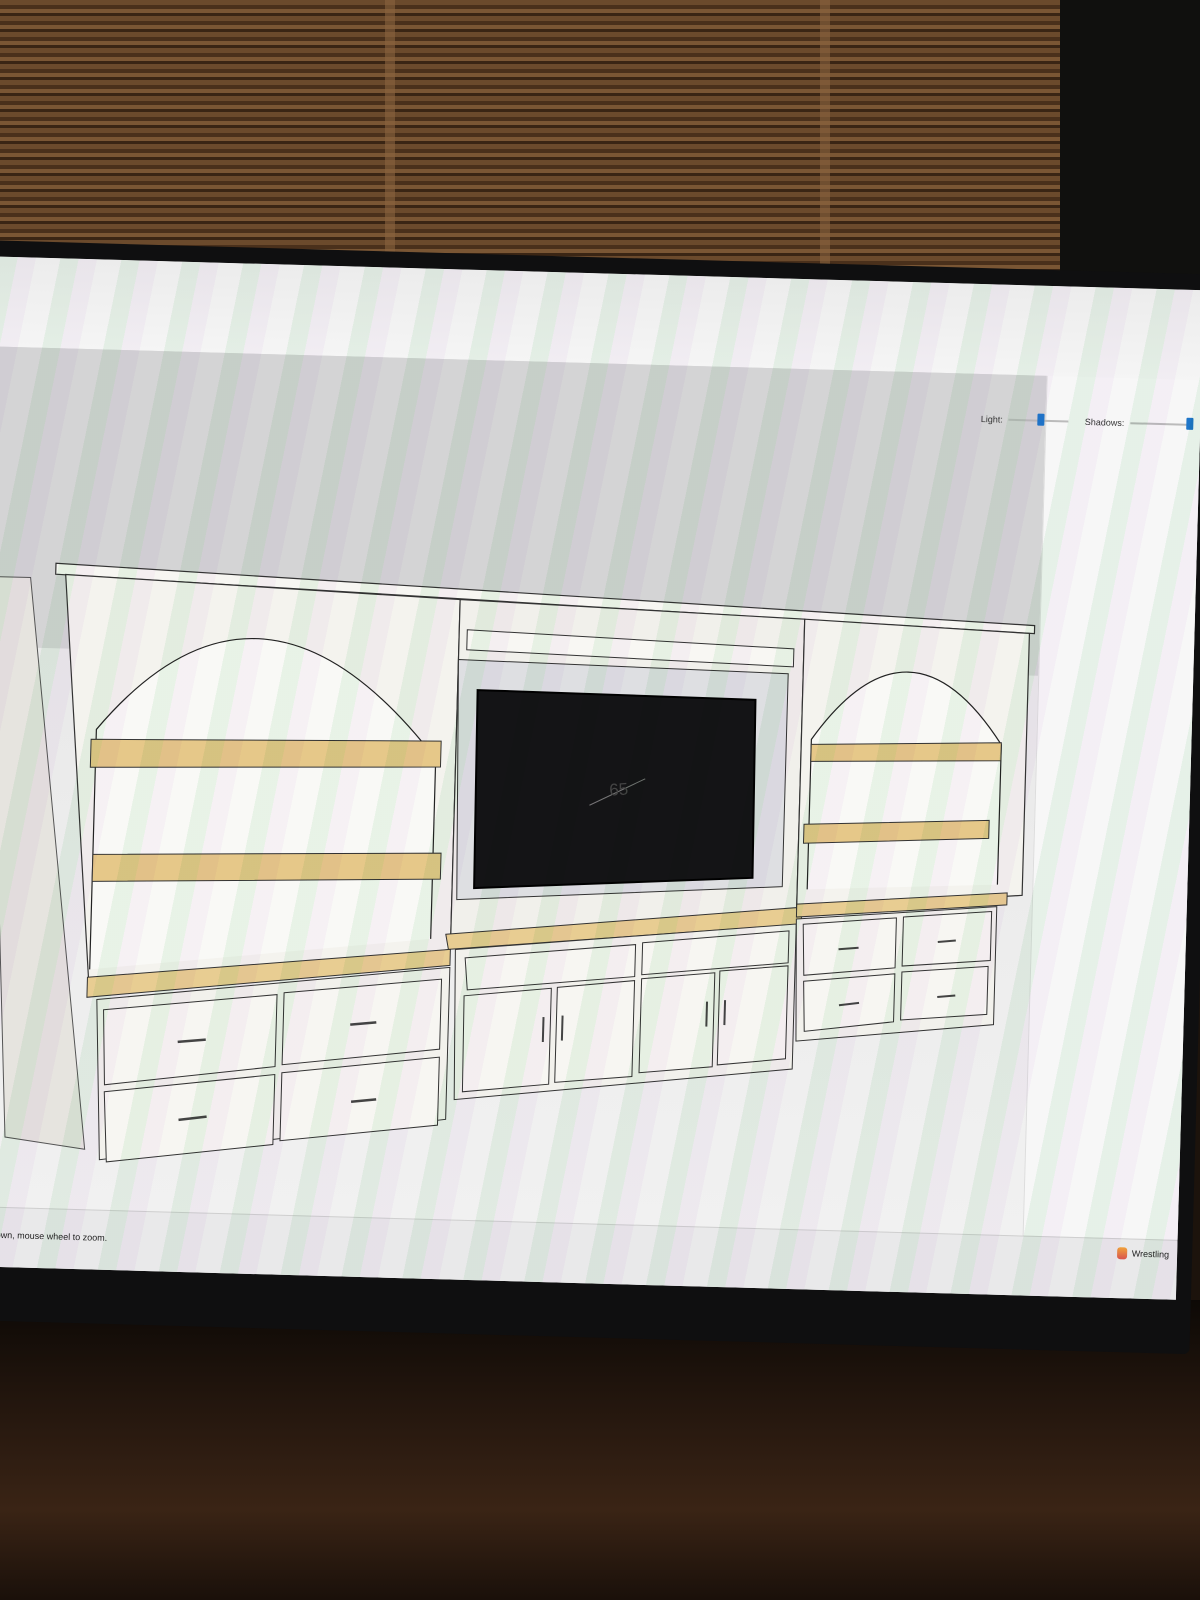 The height and width of the screenshot is (1600, 1200). I want to click on taskbar-app-label: Wrestling, so click(1150, 1254).